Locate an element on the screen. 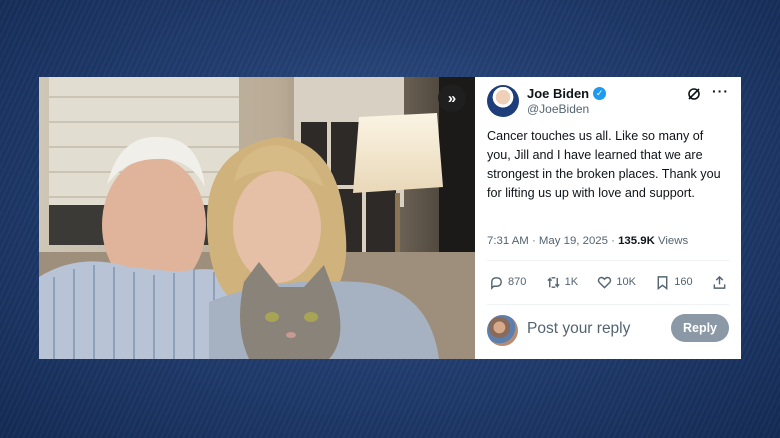 The width and height of the screenshot is (780, 438). tweet-actions: 870 1K 10K 160 is located at coordinates (608, 282).